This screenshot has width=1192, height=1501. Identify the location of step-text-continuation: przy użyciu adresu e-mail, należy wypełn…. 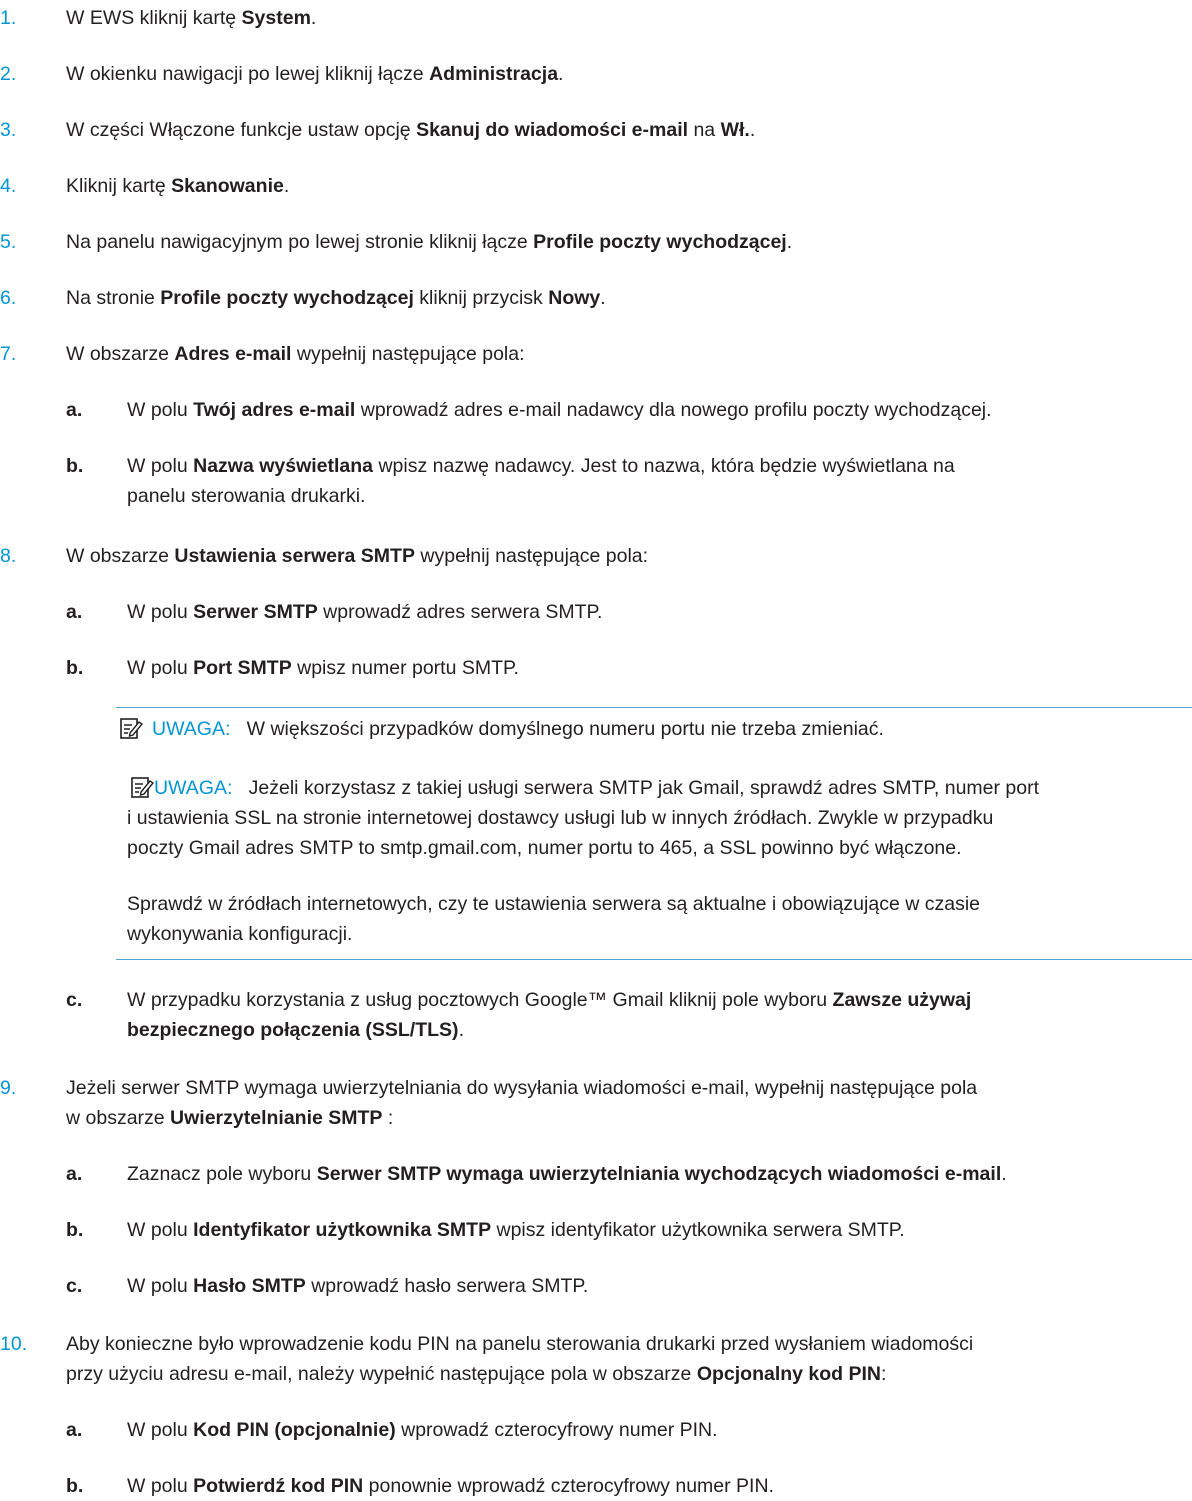
(476, 1374).